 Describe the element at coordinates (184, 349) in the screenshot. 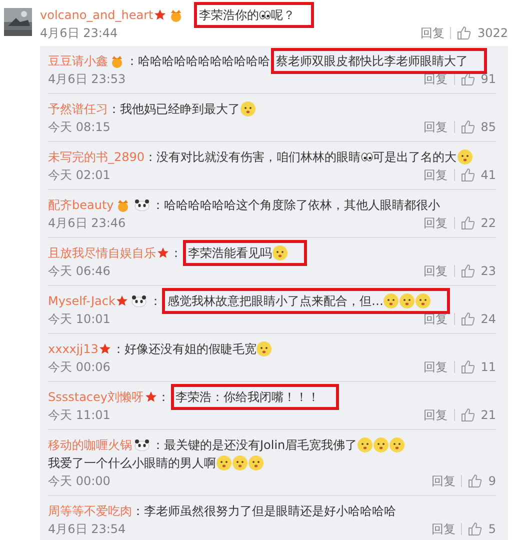

I see `comment-text: ：好像还没有姐的假睫毛宽` at that location.